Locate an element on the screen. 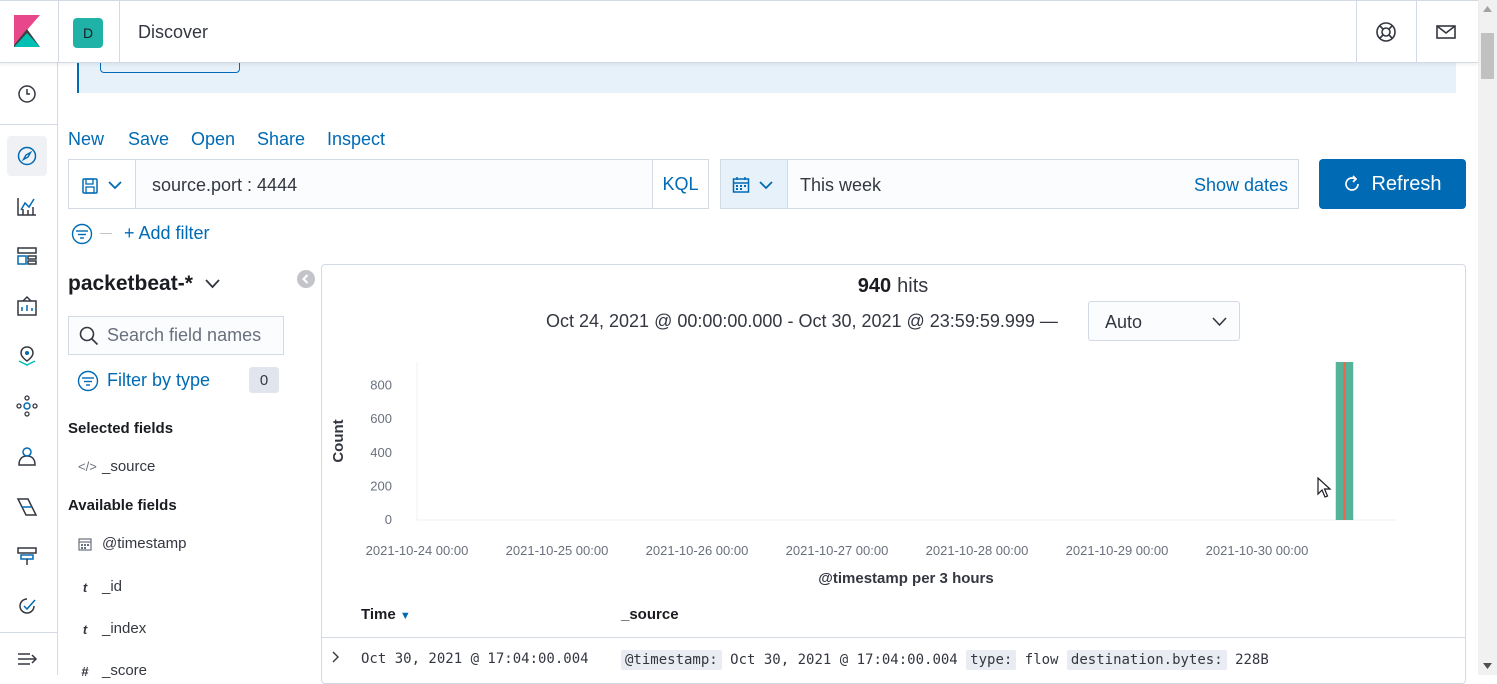 The height and width of the screenshot is (684, 1497). query-language-button: KQL is located at coordinates (680, 184).